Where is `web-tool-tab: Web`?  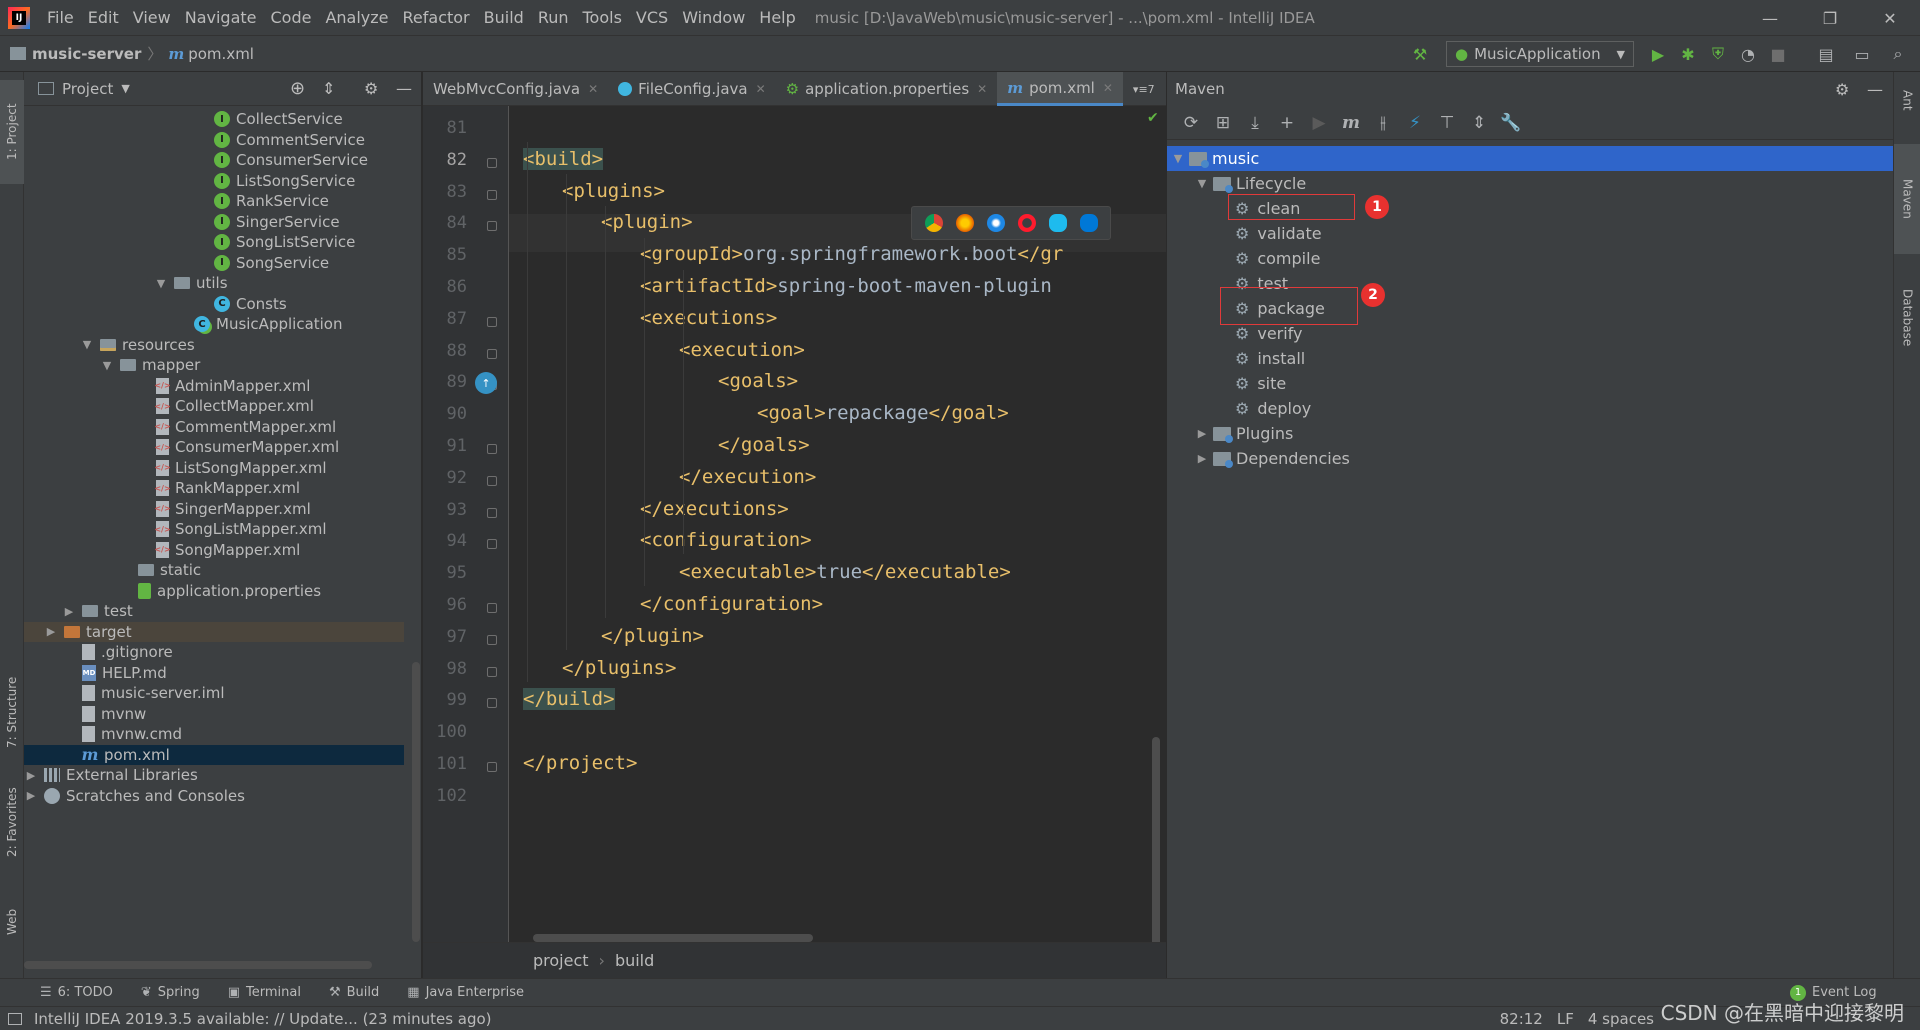
web-tool-tab: Web is located at coordinates (12, 922).